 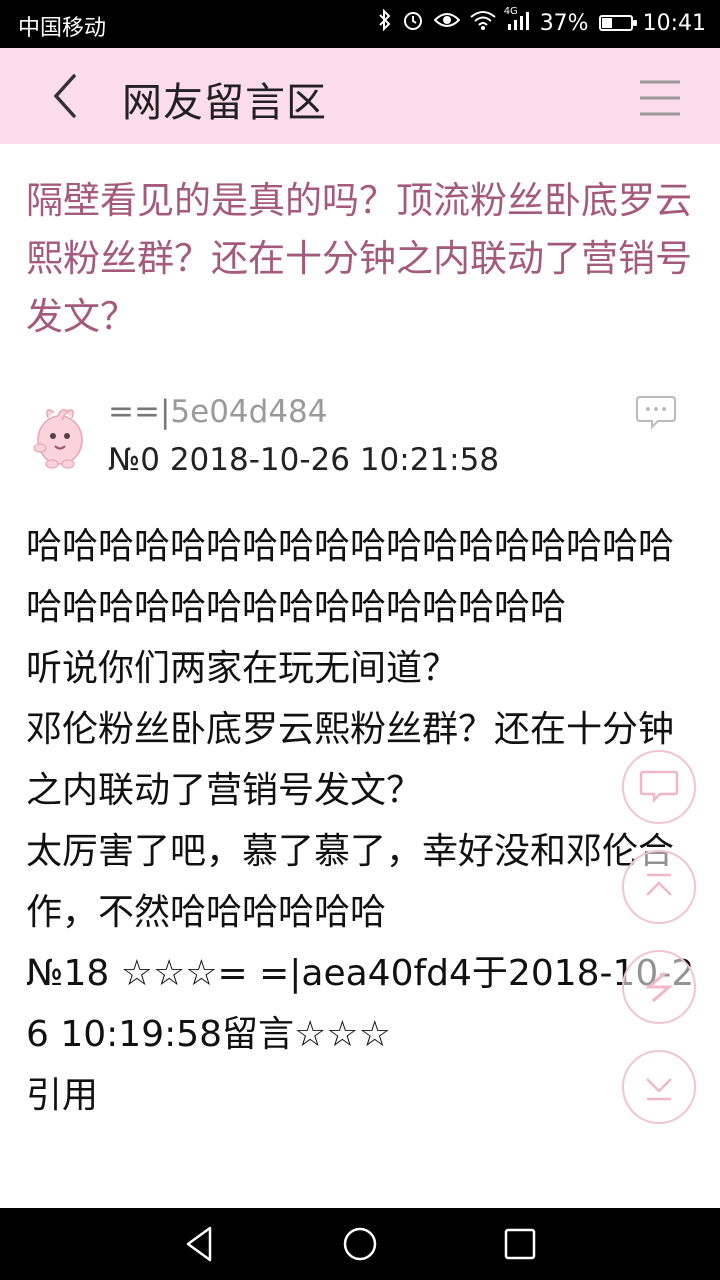 I want to click on refresh-icon, so click(x=659, y=987).